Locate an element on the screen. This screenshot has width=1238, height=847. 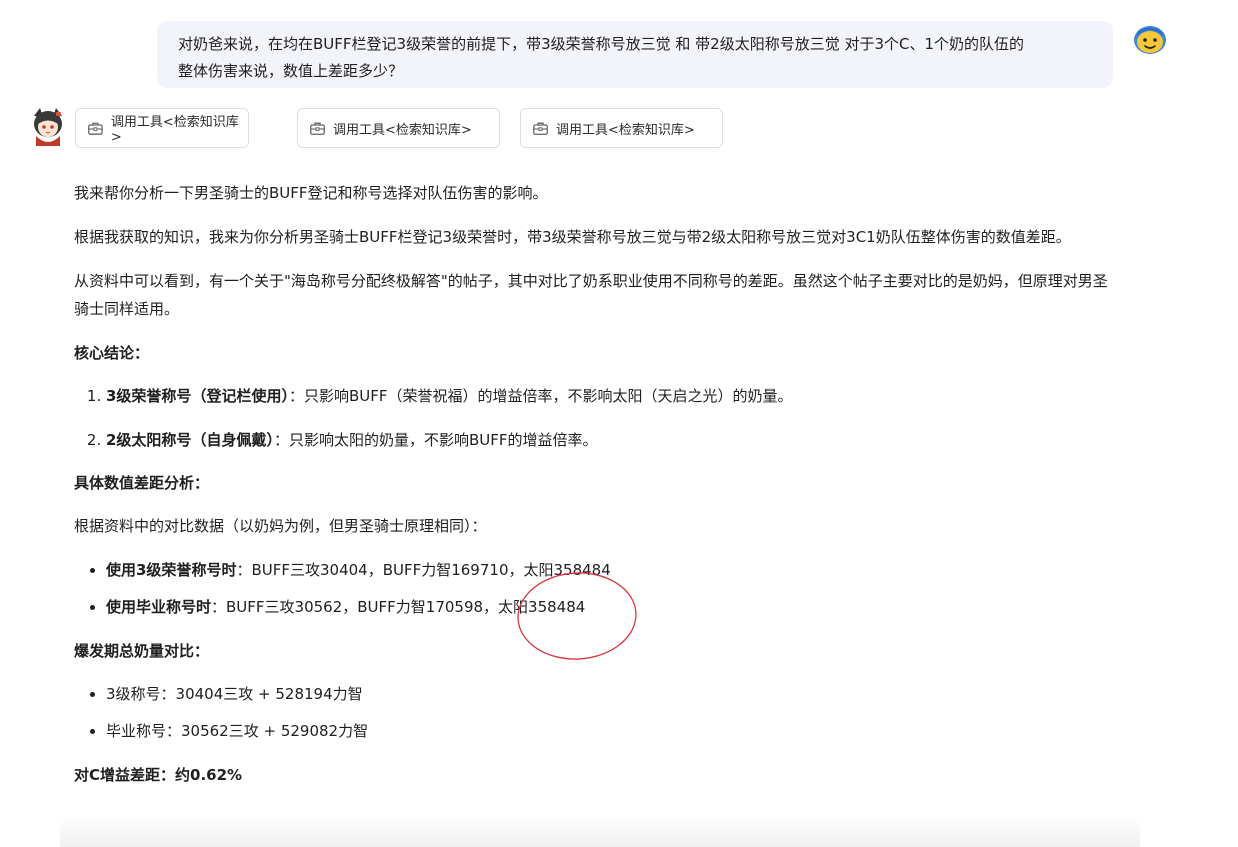
tool-call-chip-1: 调用工具<检索知识库> is located at coordinates (162, 128).